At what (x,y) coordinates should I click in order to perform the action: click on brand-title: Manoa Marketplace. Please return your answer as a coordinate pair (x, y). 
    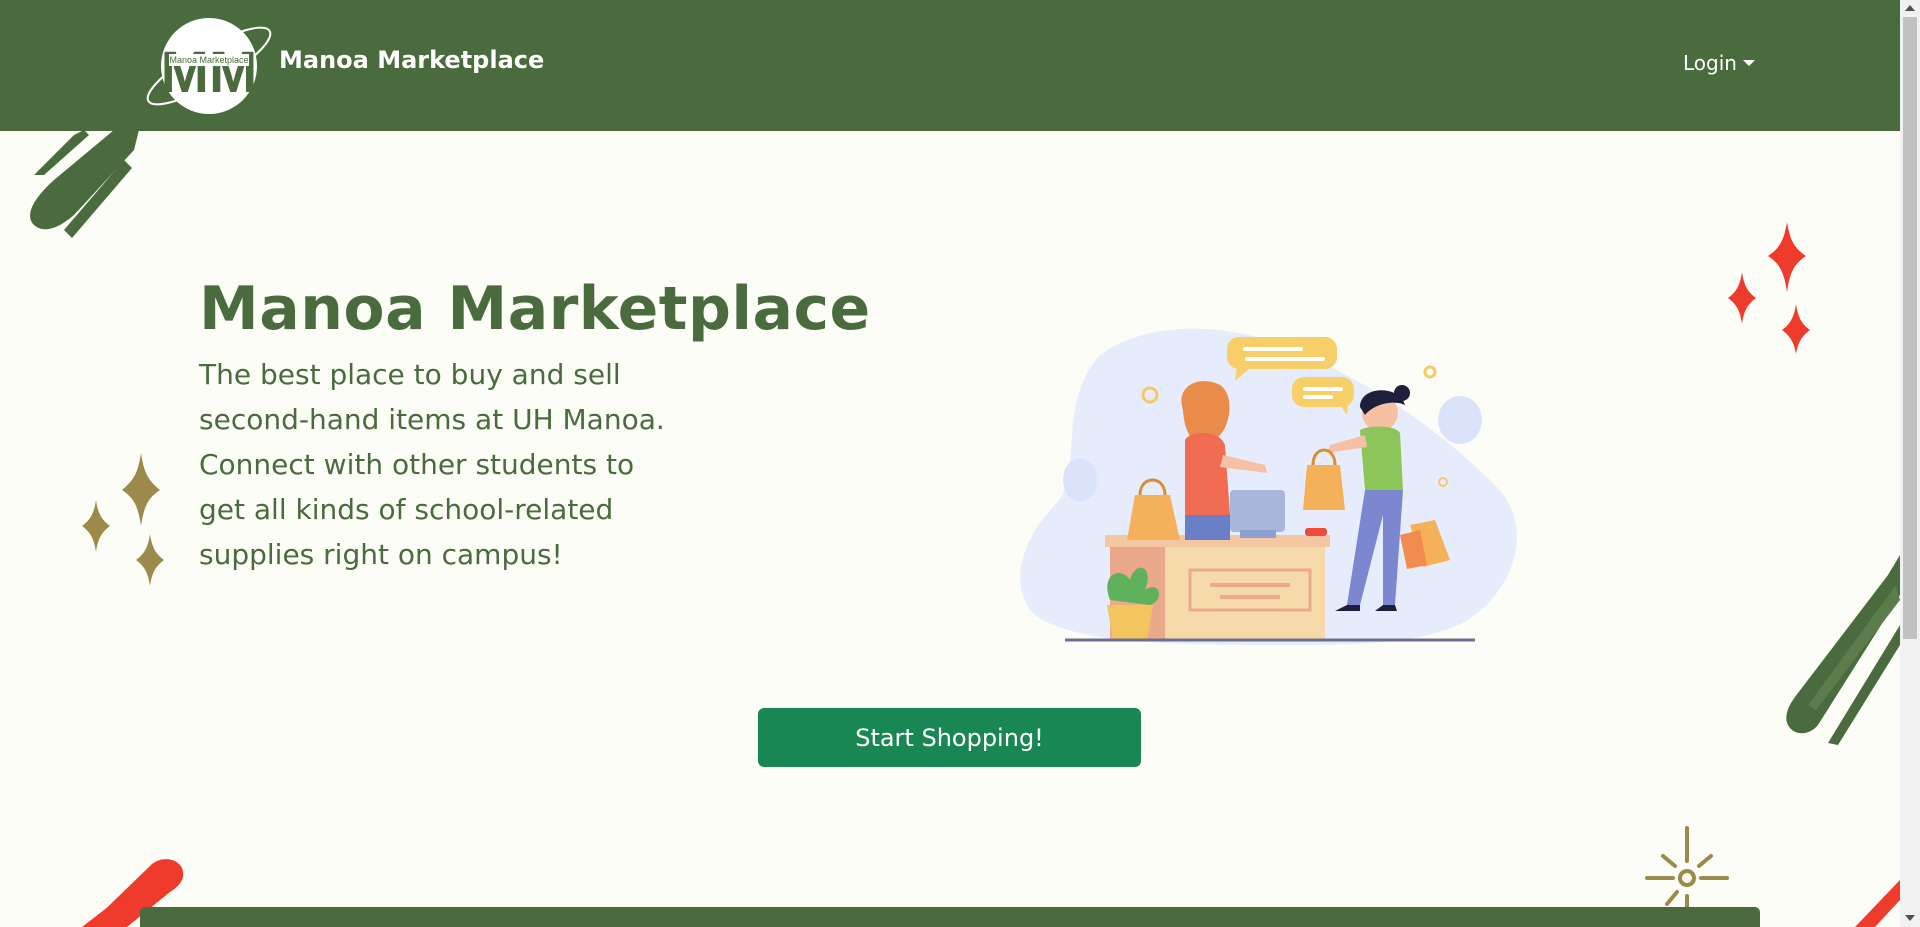
    Looking at the image, I should click on (411, 60).